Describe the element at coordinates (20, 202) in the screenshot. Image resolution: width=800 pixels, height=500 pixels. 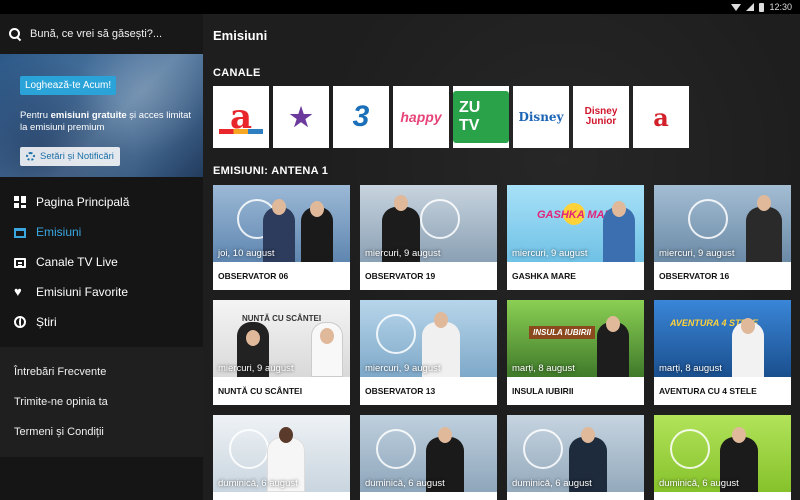
I see `dashboard-icon` at that location.